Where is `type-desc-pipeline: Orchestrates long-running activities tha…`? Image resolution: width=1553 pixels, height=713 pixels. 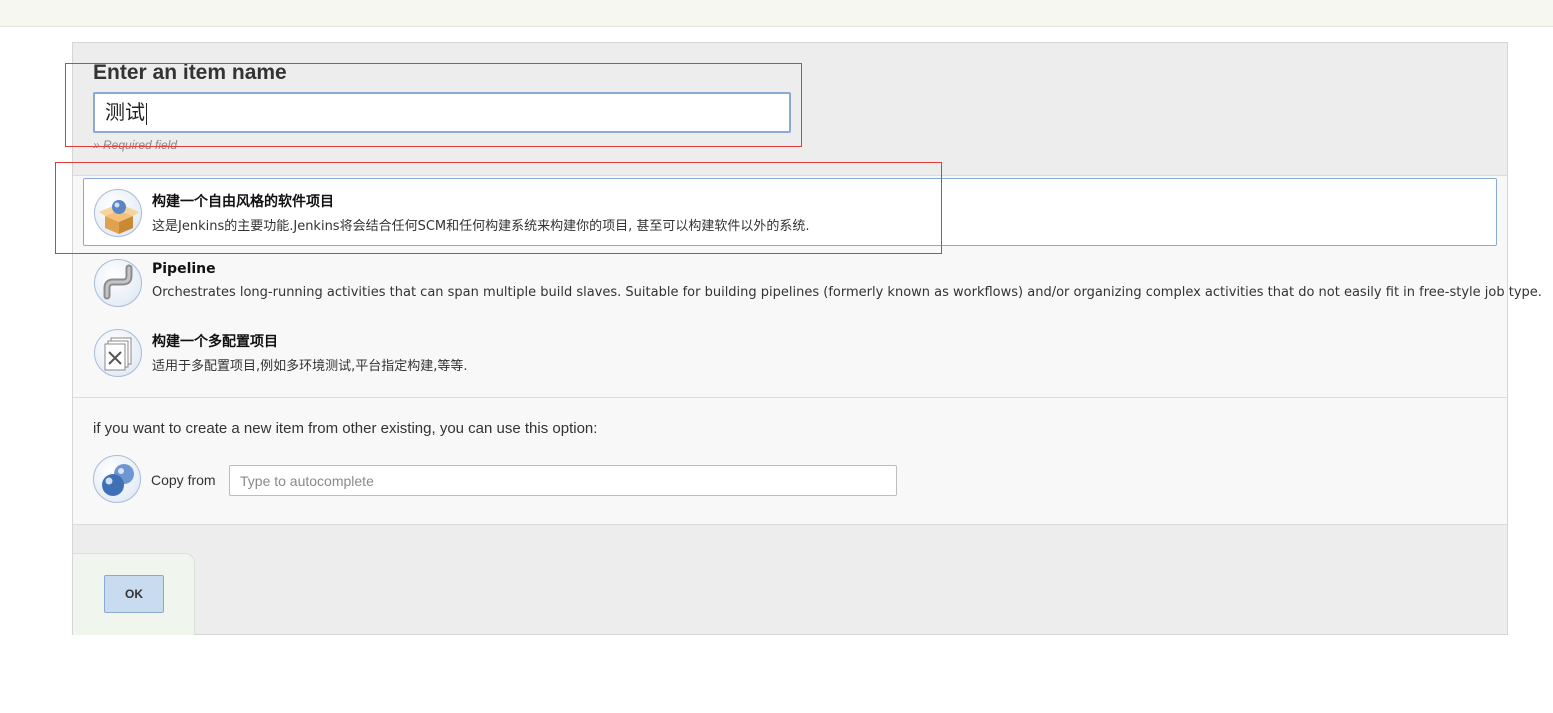 type-desc-pipeline: Orchestrates long-running activities tha… is located at coordinates (847, 292).